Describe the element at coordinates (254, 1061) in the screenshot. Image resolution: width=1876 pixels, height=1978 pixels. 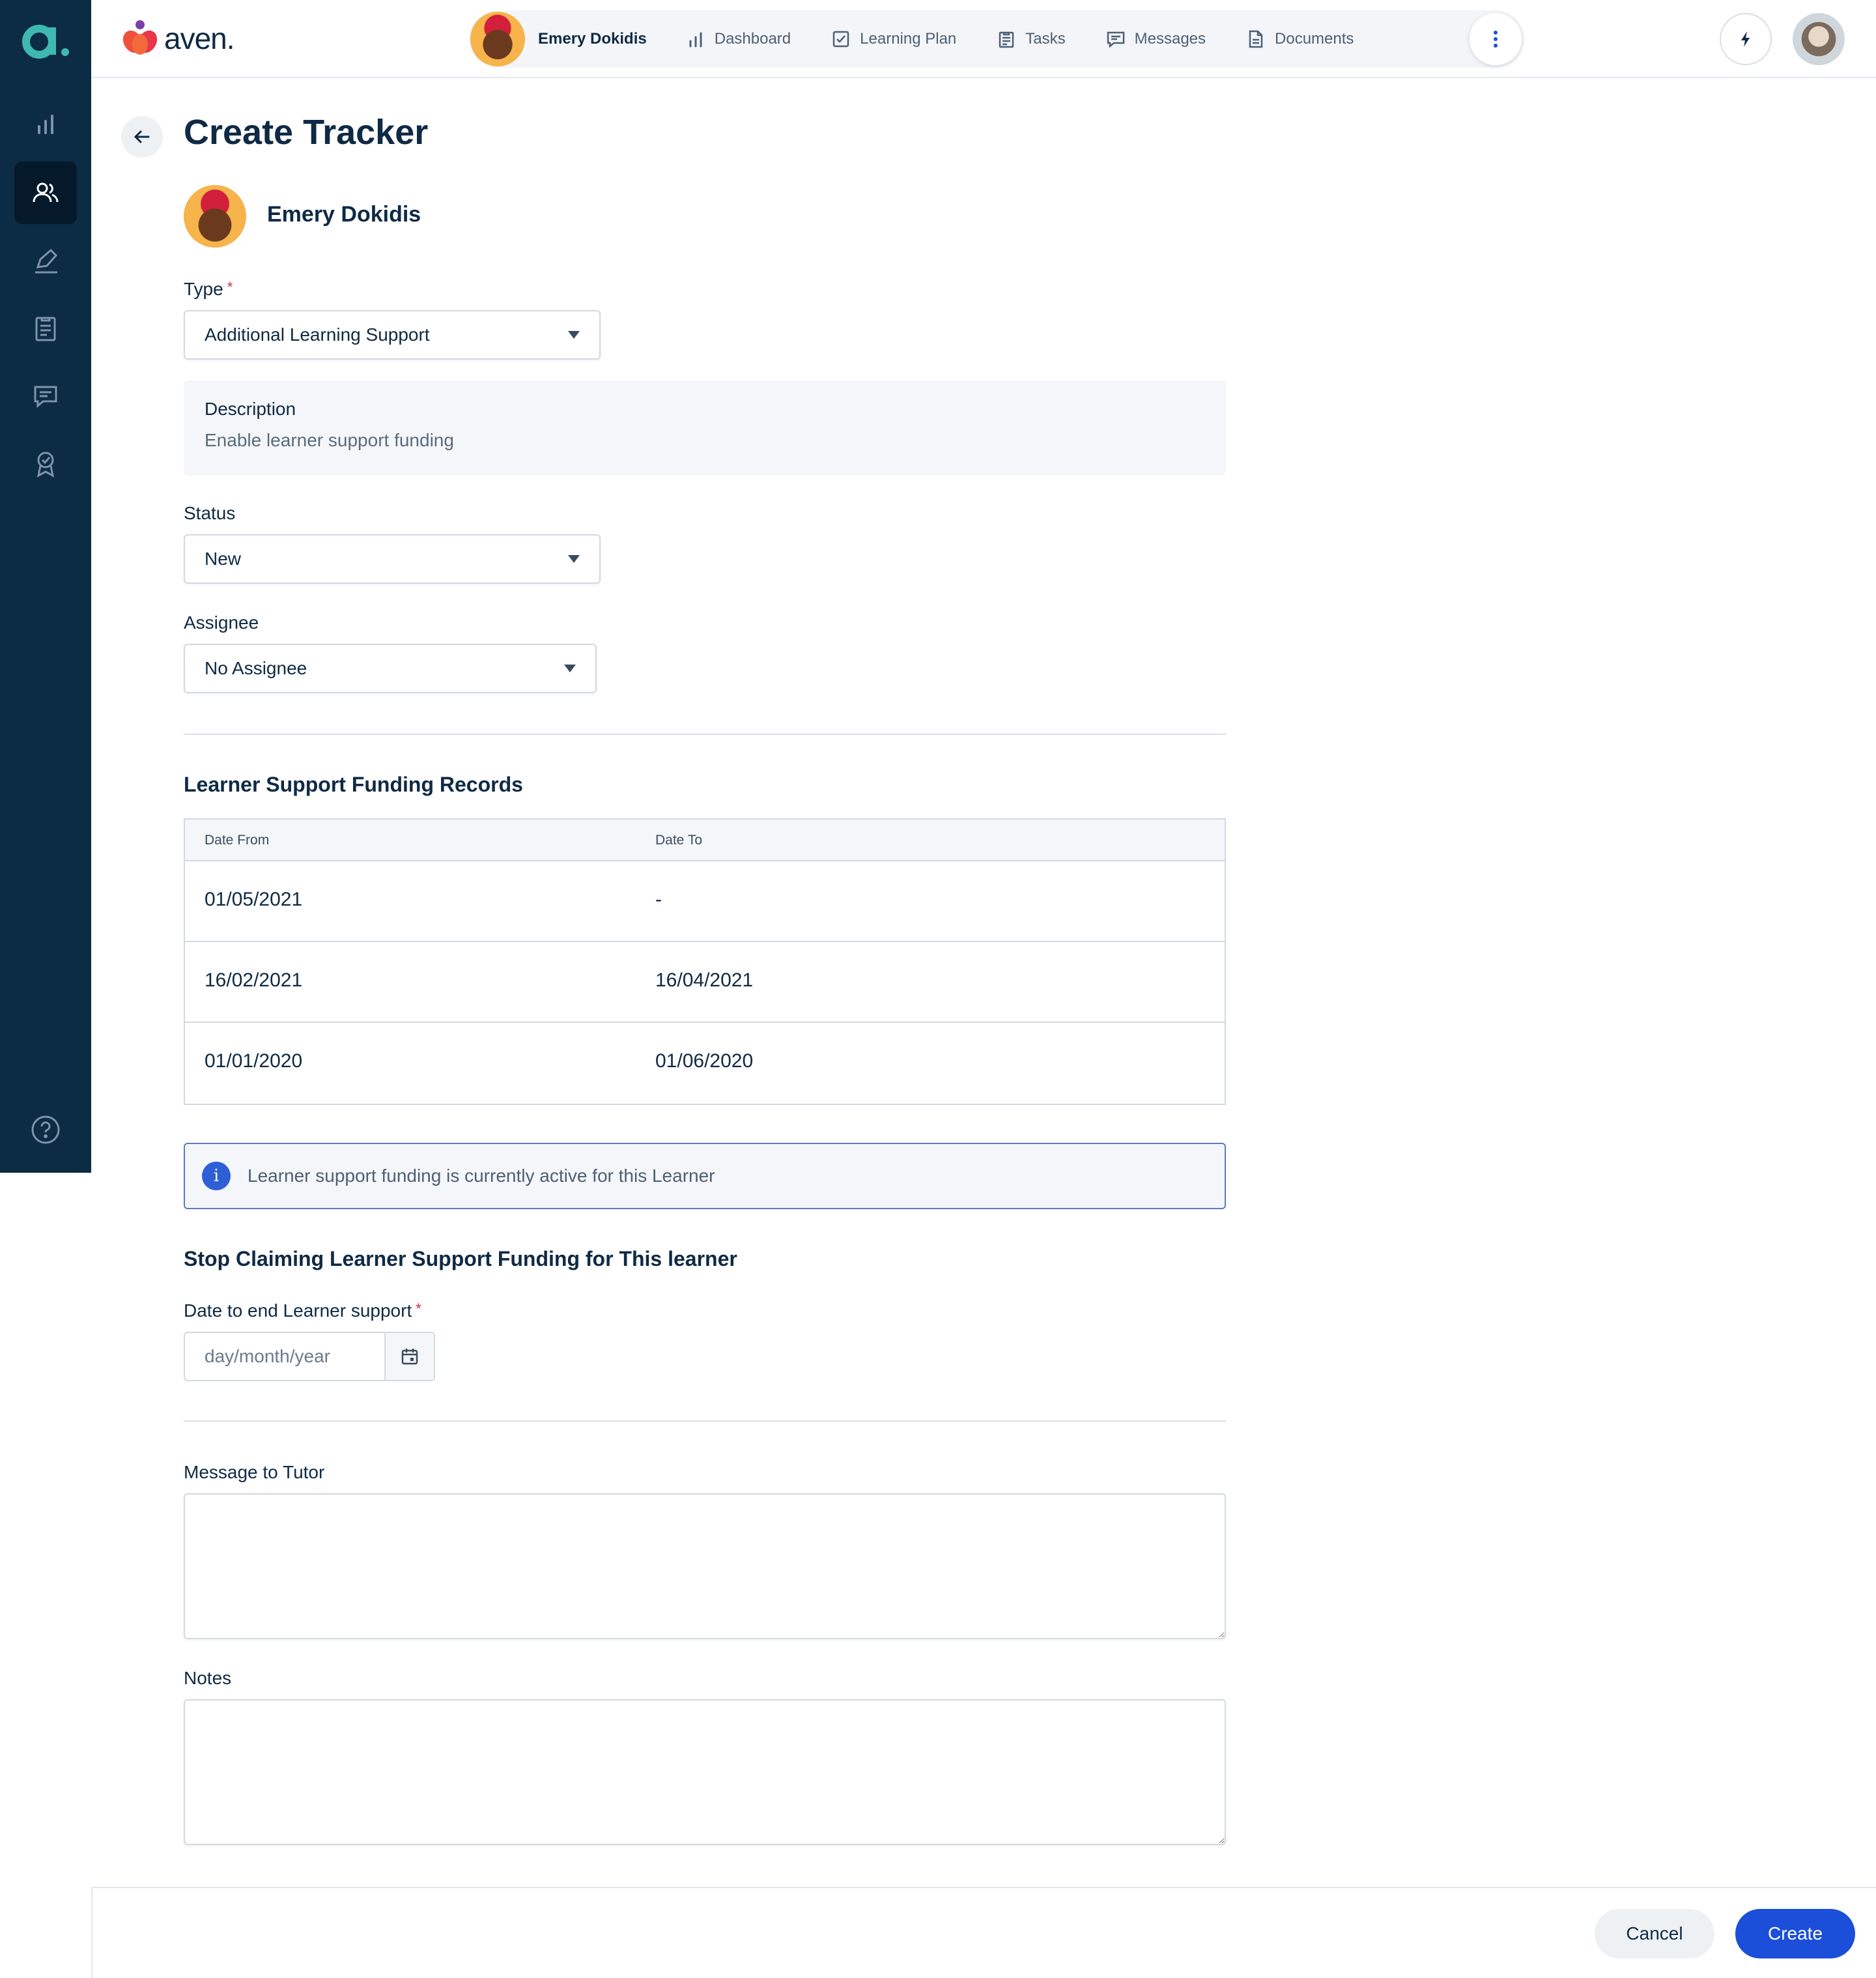
I see `cell-date-from: 01/01/2020` at that location.